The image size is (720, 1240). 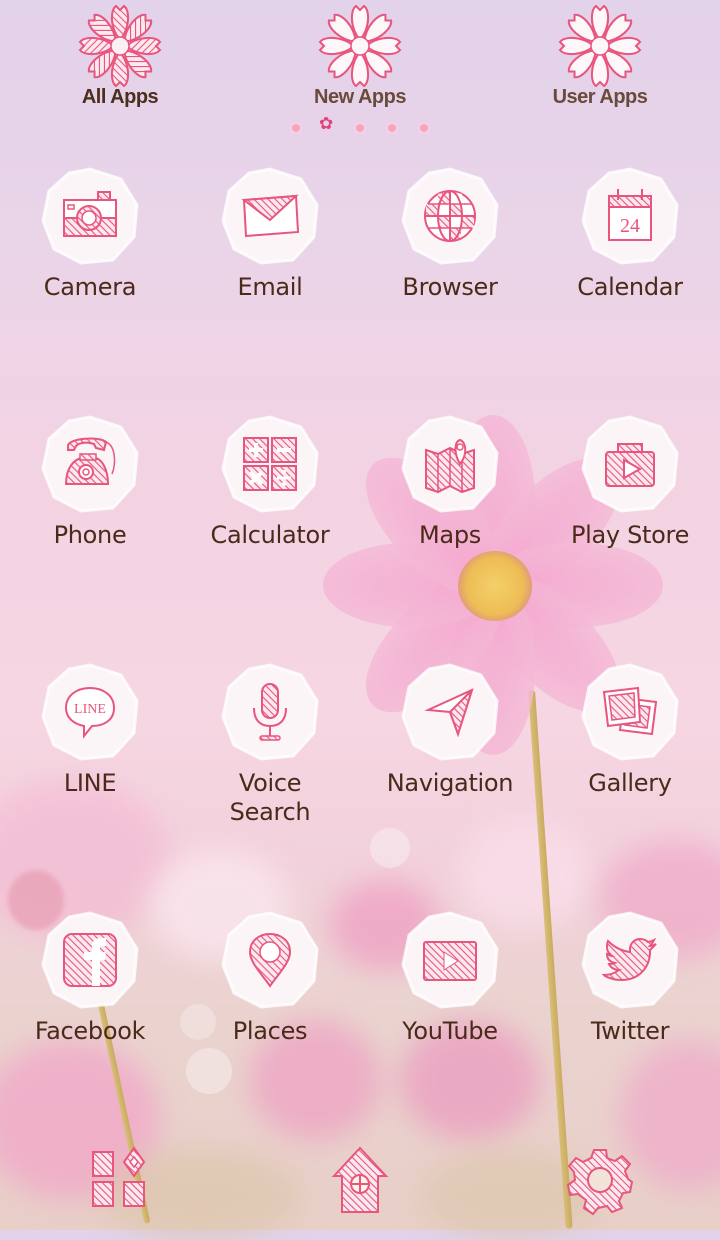 What do you see at coordinates (630, 287) in the screenshot?
I see `app-label: Calendar` at bounding box center [630, 287].